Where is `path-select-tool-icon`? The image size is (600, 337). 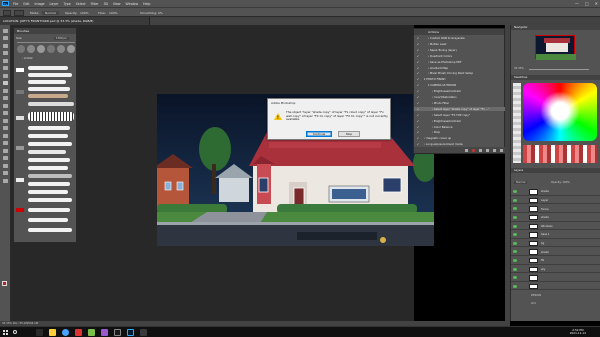 path-select-tool-icon is located at coordinates (5, 150).